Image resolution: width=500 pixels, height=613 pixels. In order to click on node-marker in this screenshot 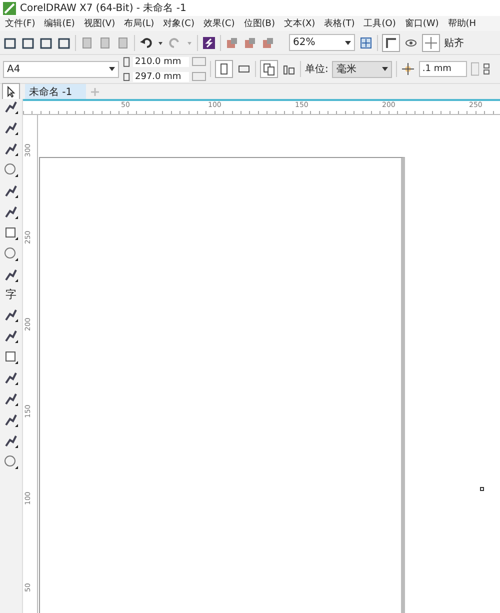, I will do `click(482, 489)`.